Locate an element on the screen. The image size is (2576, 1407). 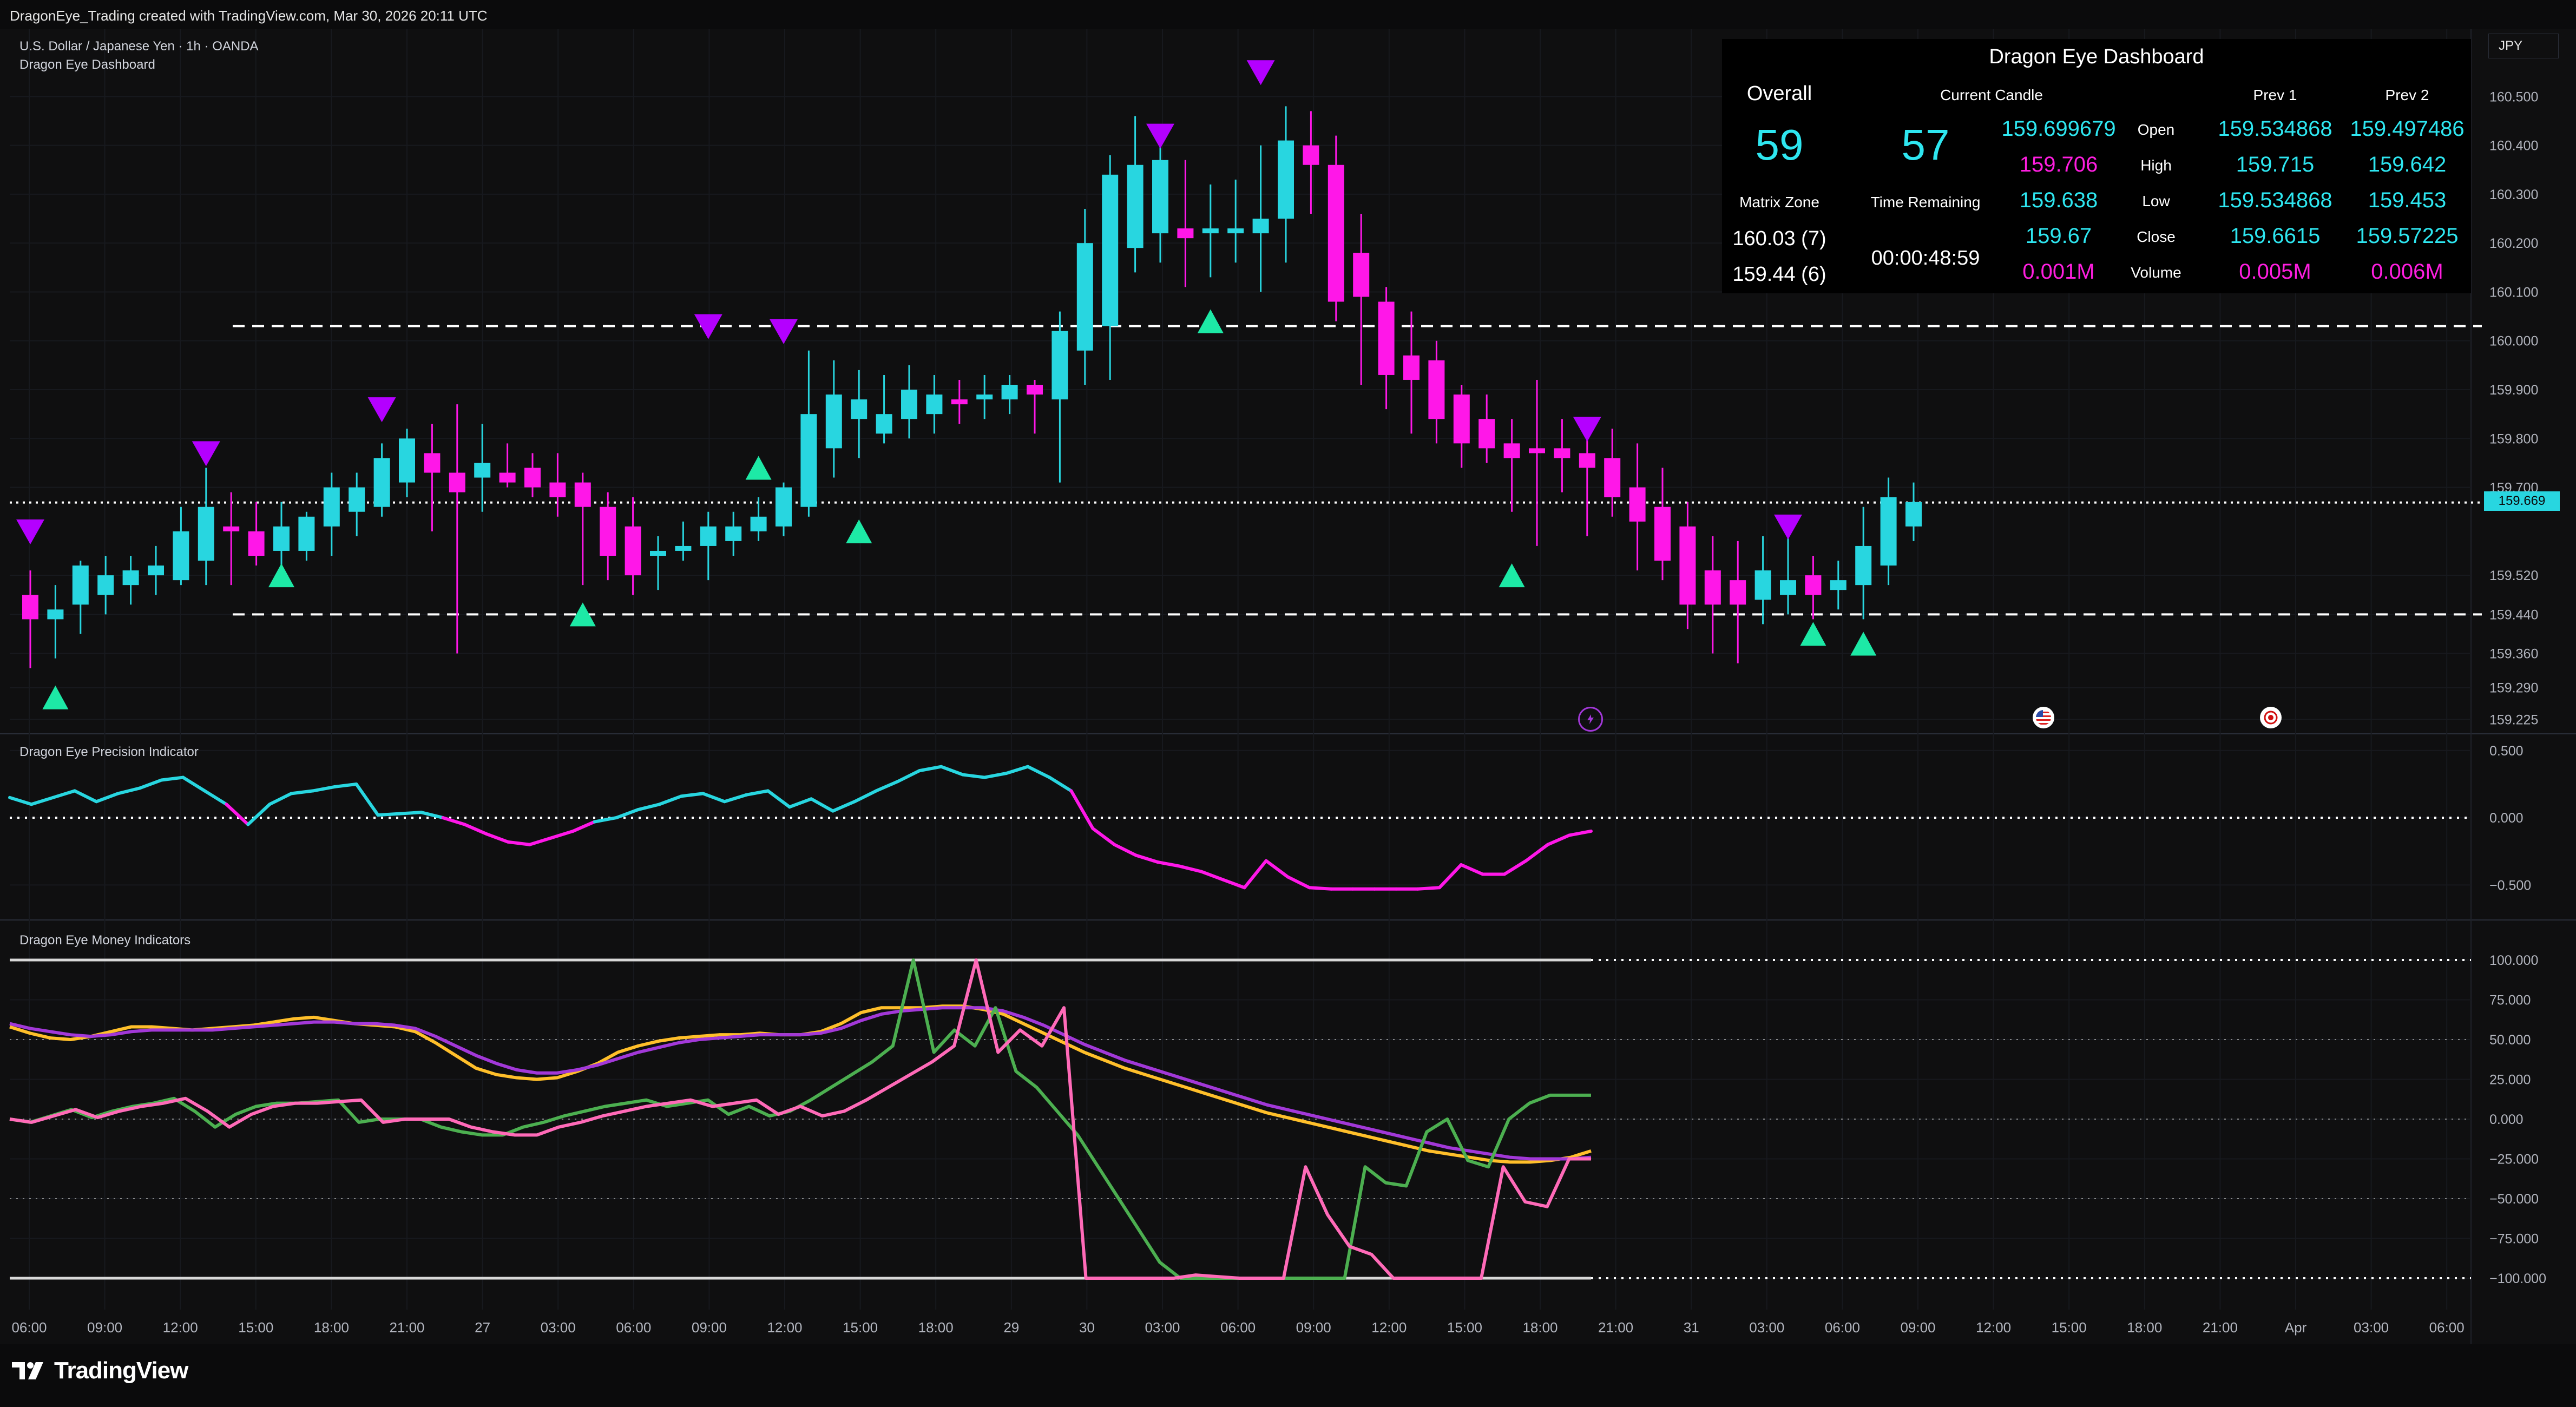
symbol-title: U.S. Dollar / Japanese Yen · 1h · OANDA is located at coordinates (139, 47).